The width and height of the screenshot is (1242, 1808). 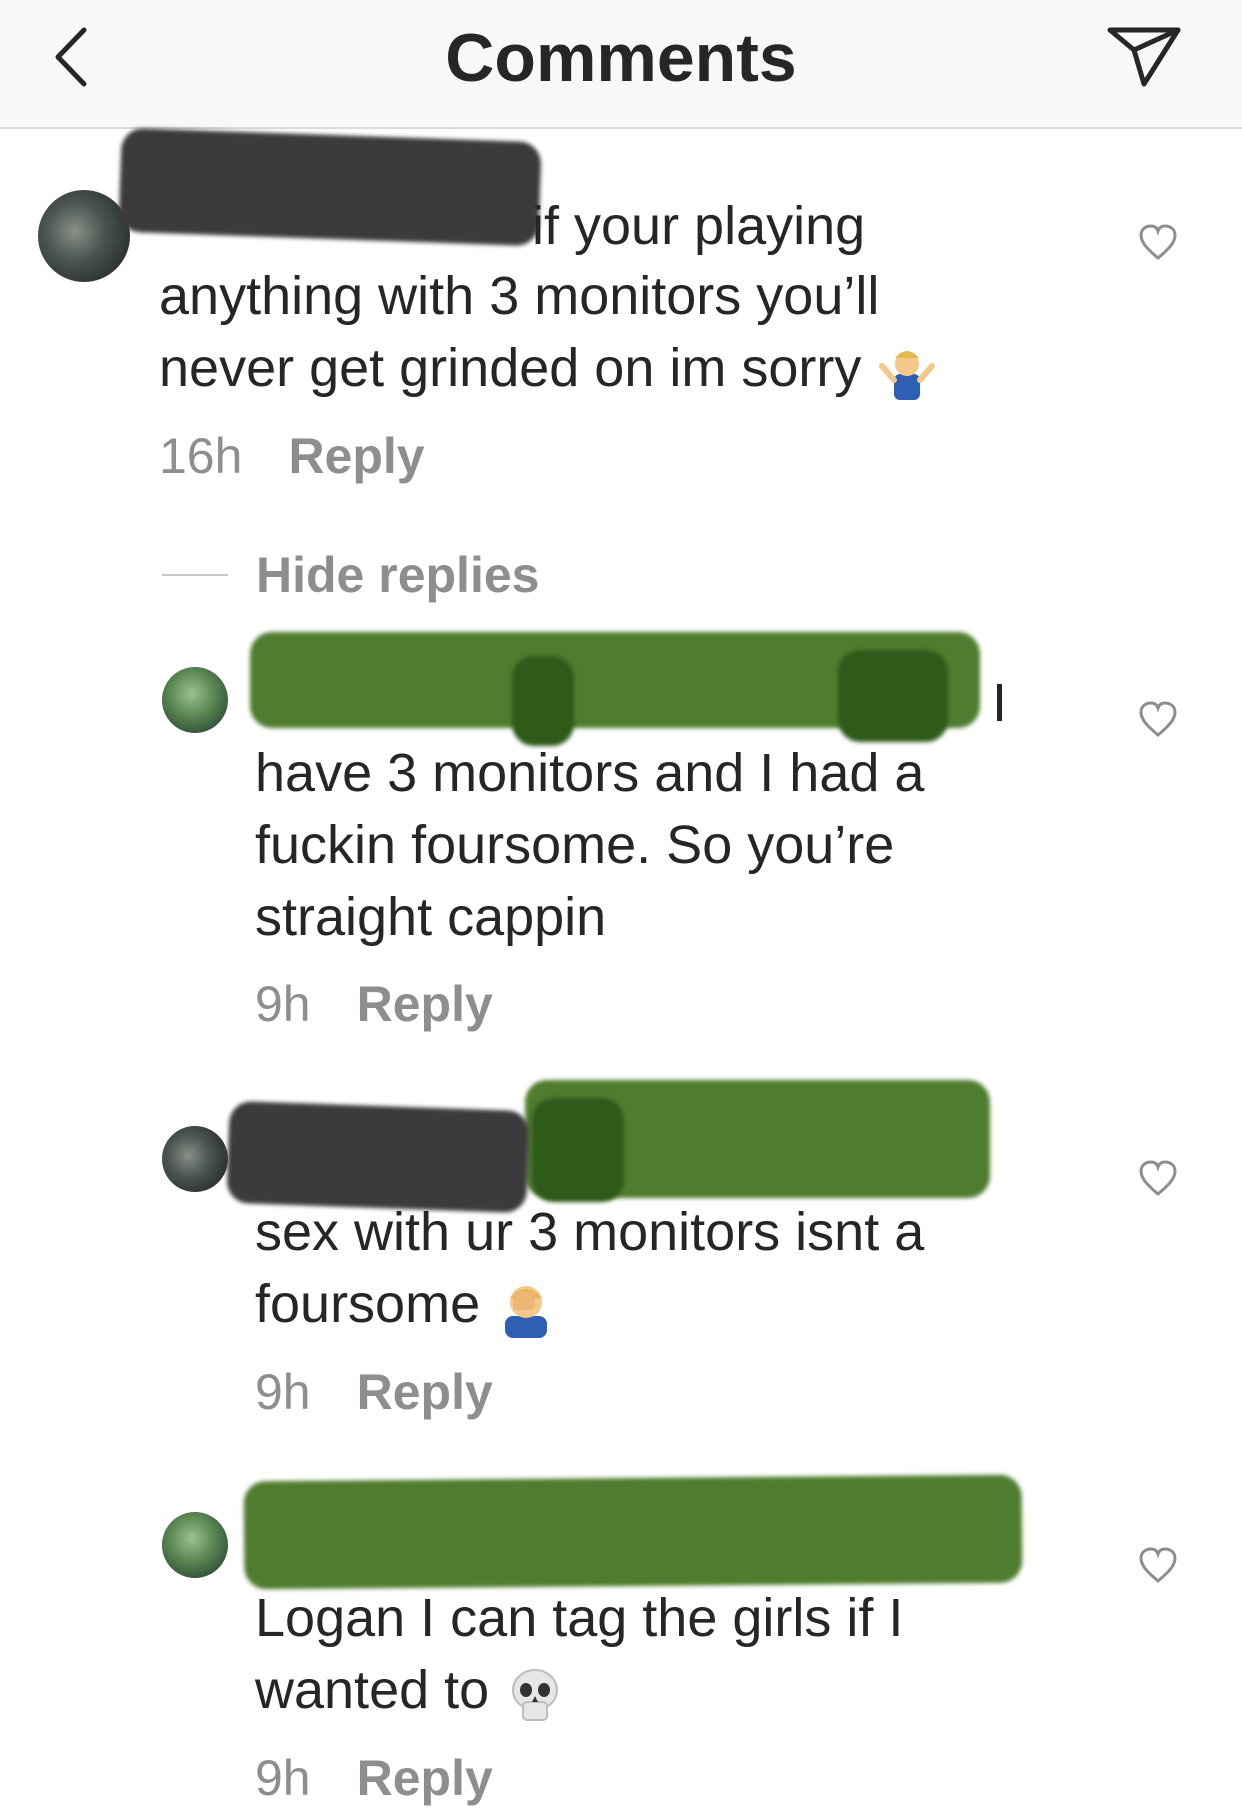 What do you see at coordinates (397, 575) in the screenshot?
I see `hide-replies-button: Hide replies` at bounding box center [397, 575].